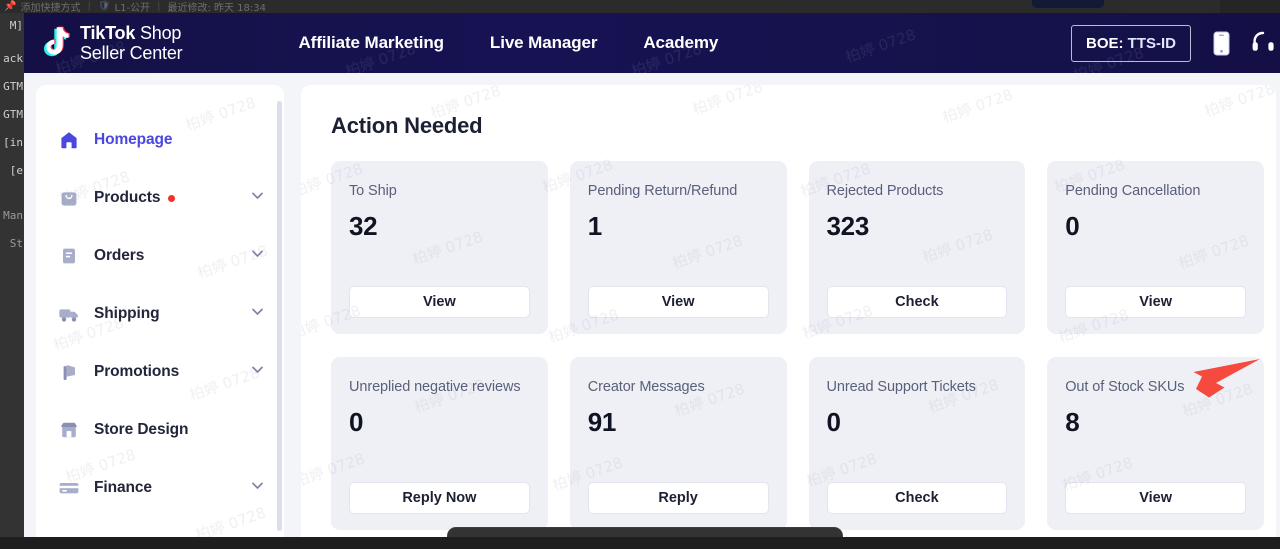 The width and height of the screenshot is (1280, 549). I want to click on card-title: Out of Stock SKUs, so click(1125, 387).